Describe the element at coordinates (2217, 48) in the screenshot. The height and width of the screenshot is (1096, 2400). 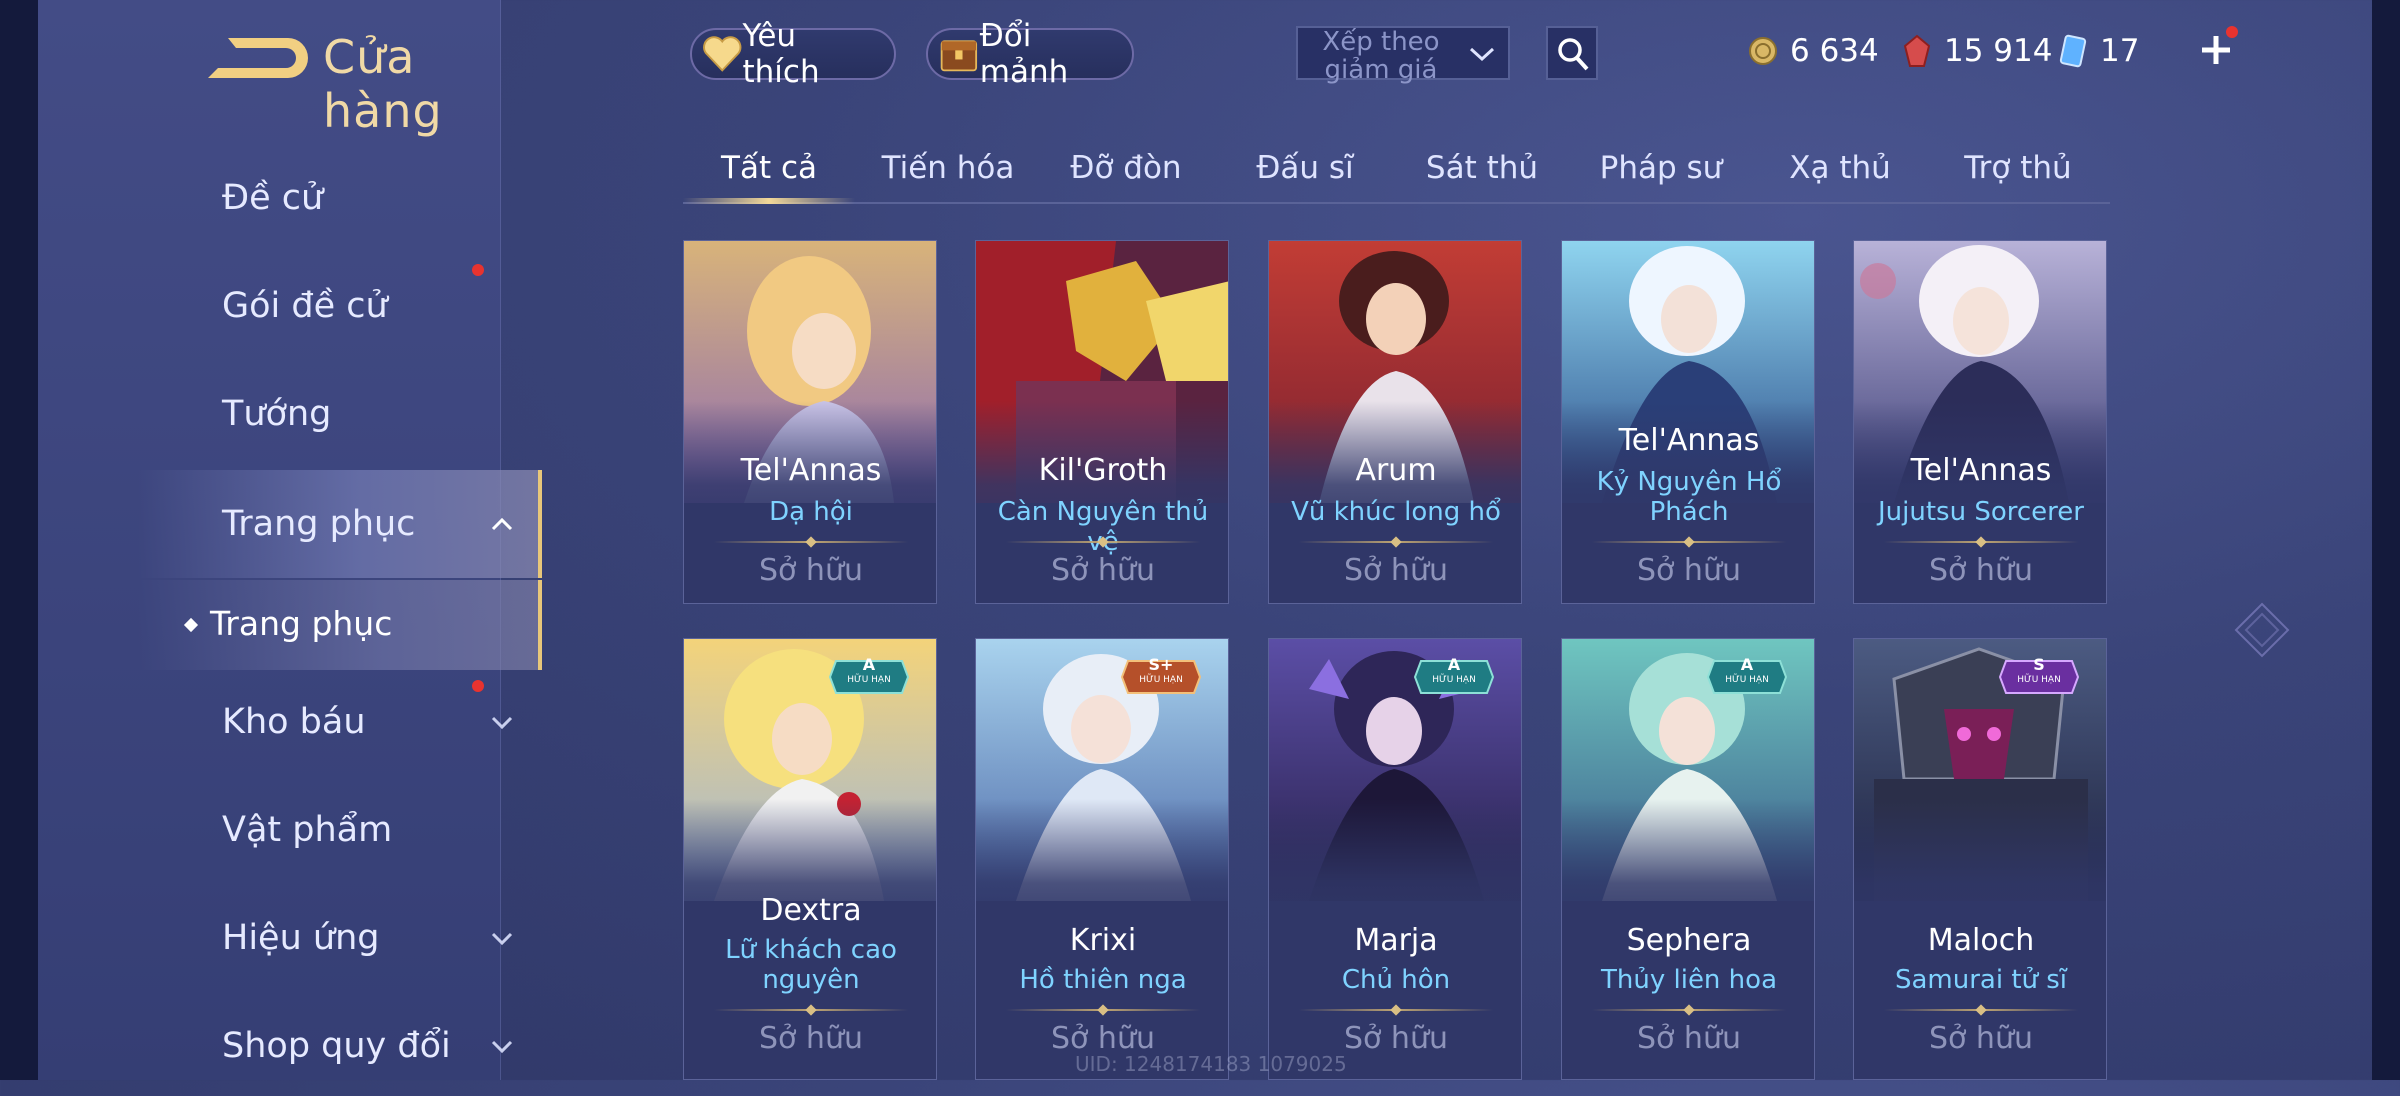
I see `top-up-button` at that location.